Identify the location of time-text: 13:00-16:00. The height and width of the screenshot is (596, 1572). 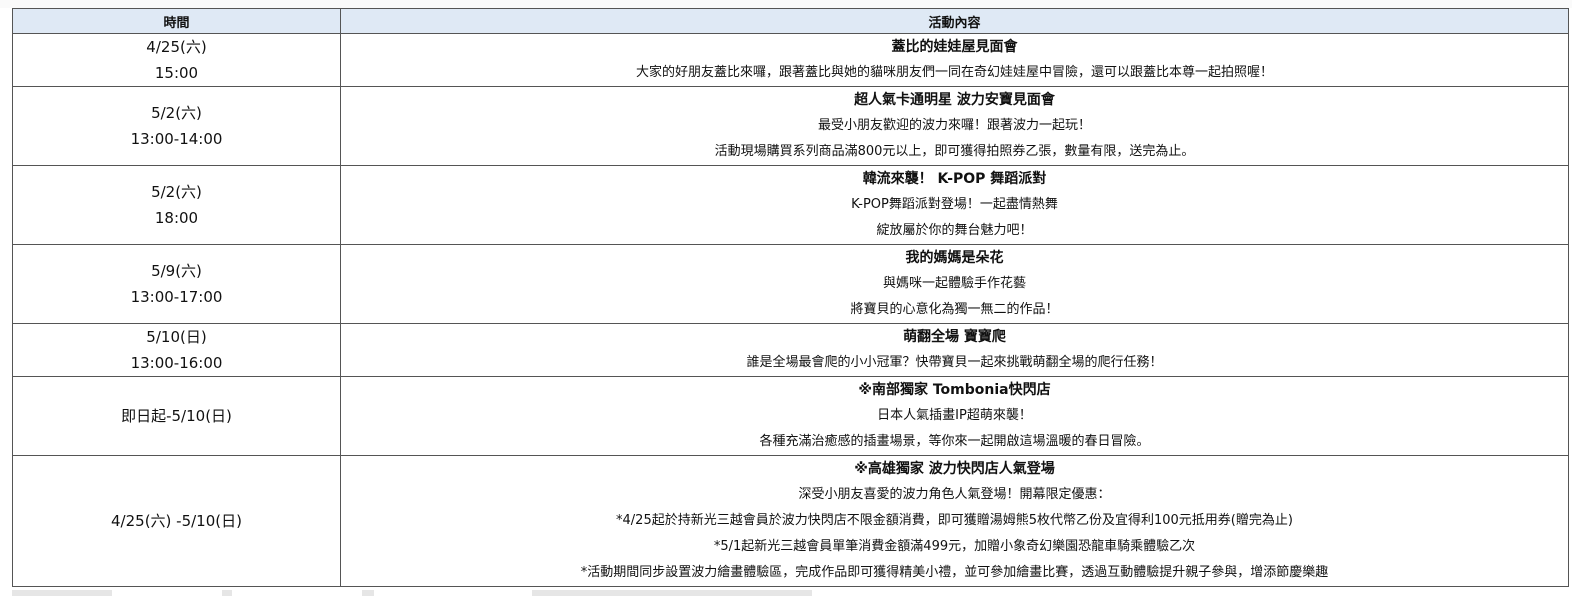
(176, 363).